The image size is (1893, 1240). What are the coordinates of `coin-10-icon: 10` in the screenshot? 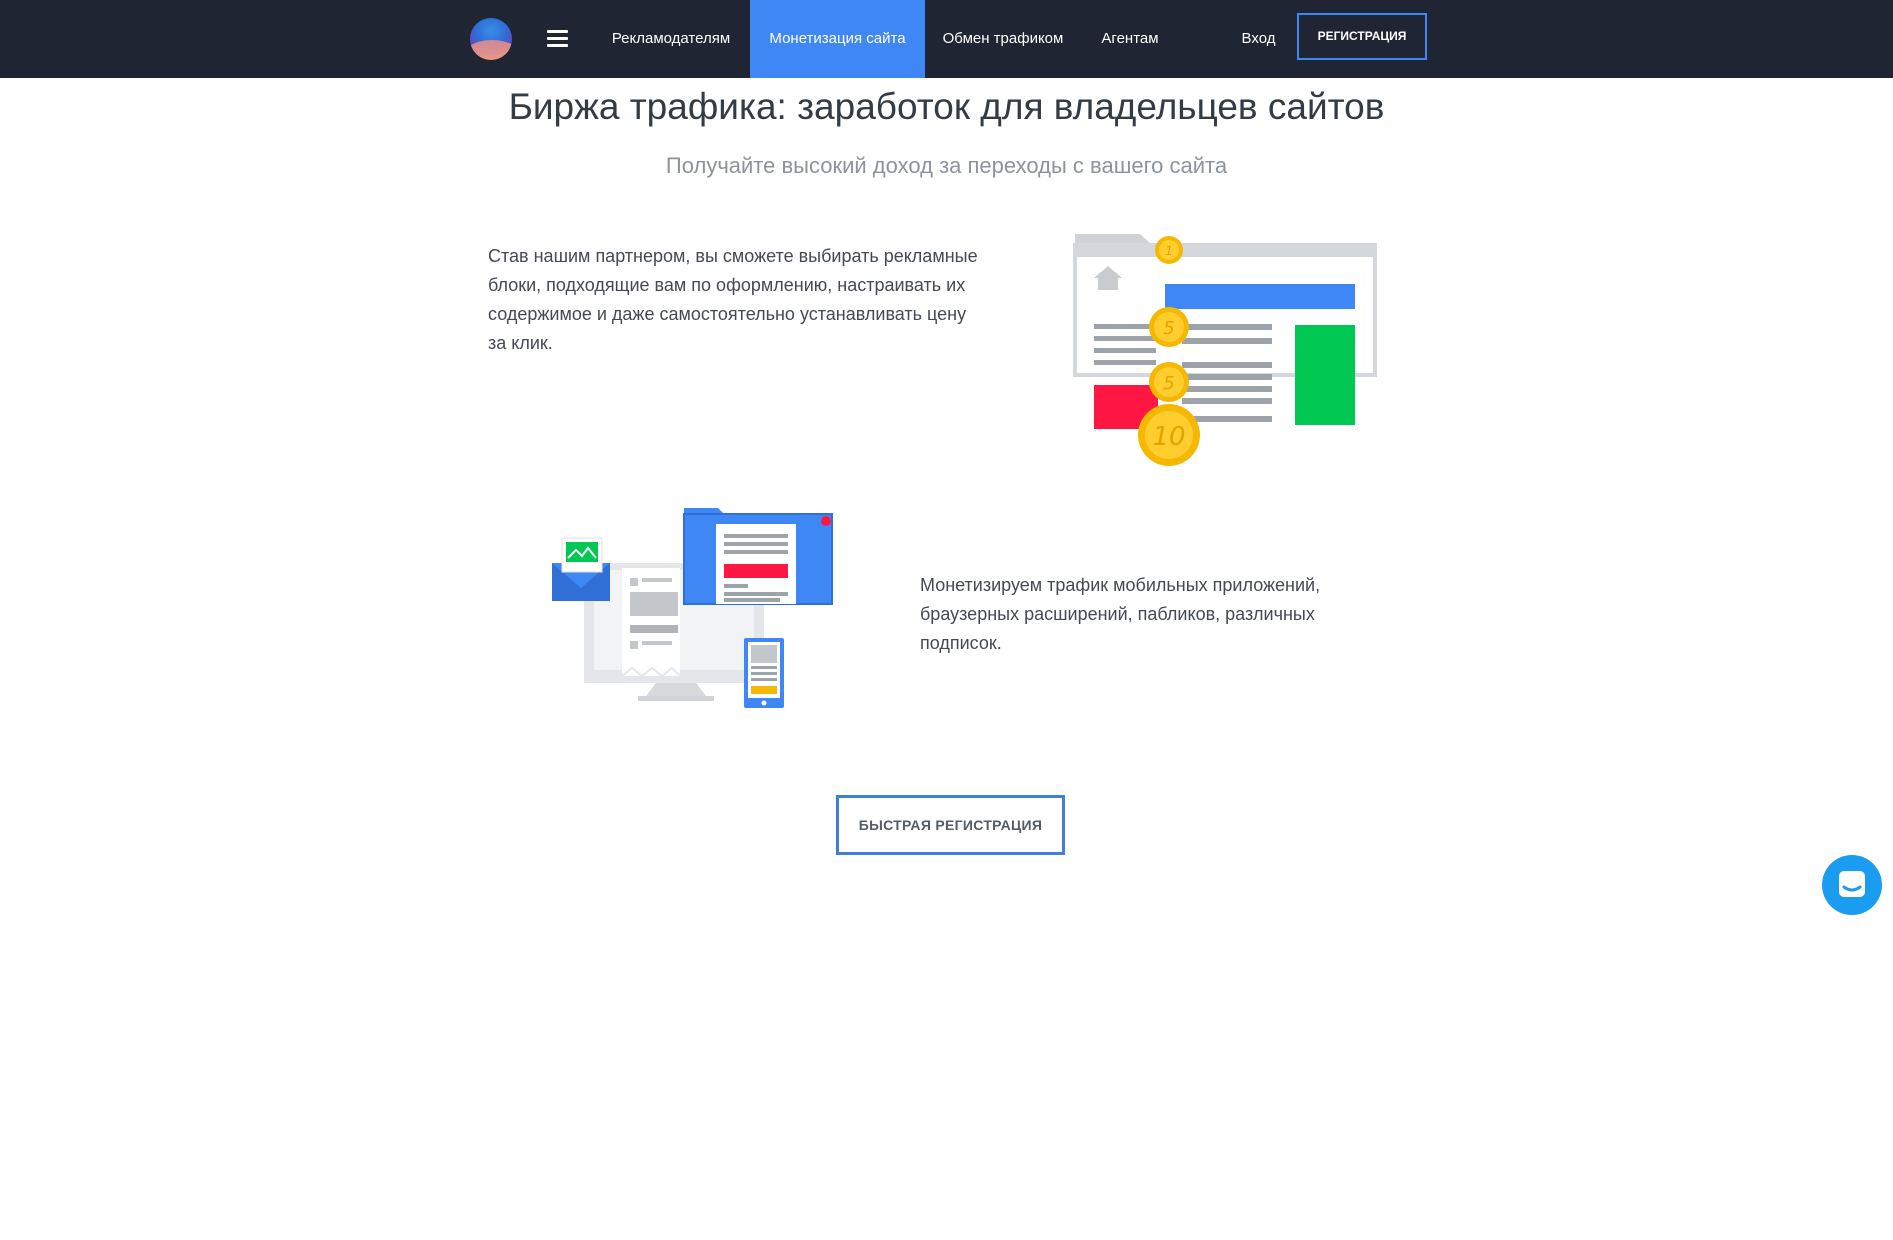 It's located at (1169, 435).